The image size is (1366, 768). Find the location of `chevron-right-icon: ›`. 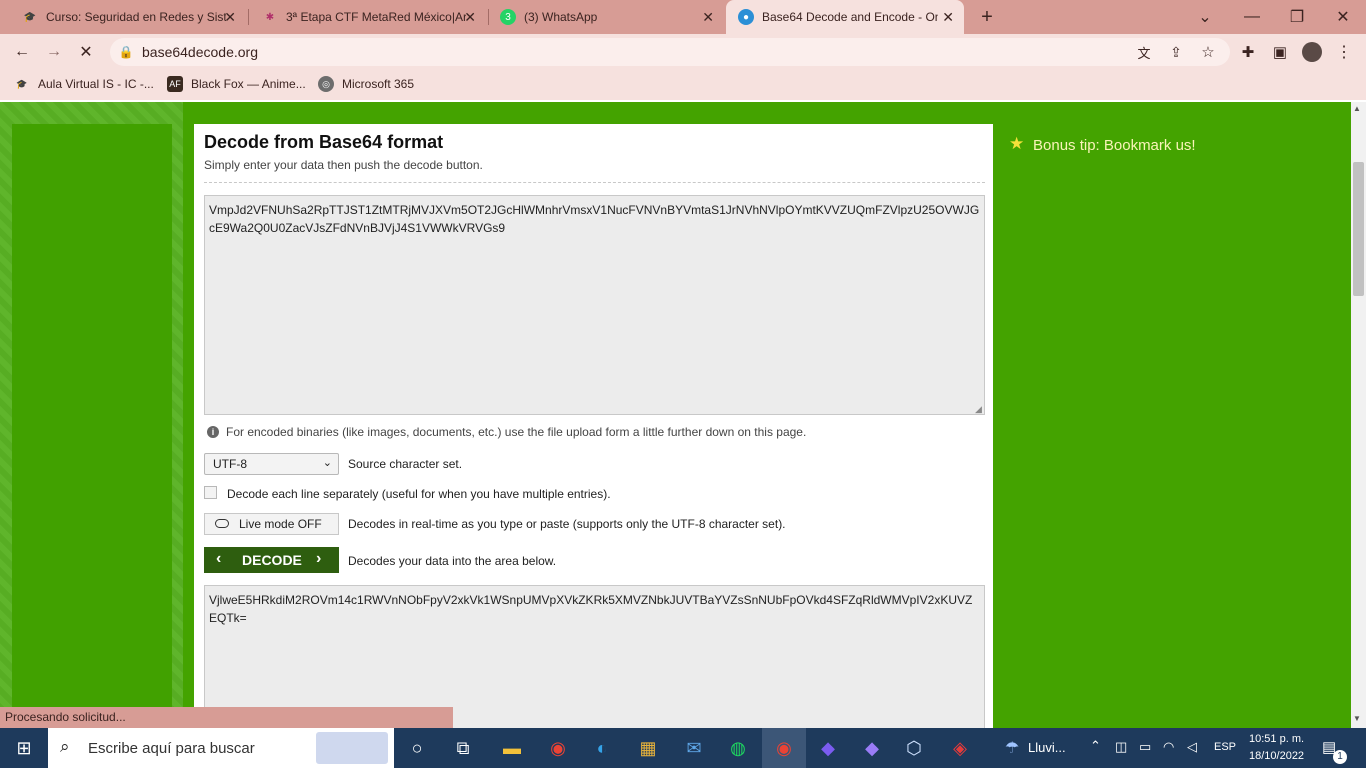

chevron-right-icon: › is located at coordinates (319, 558).